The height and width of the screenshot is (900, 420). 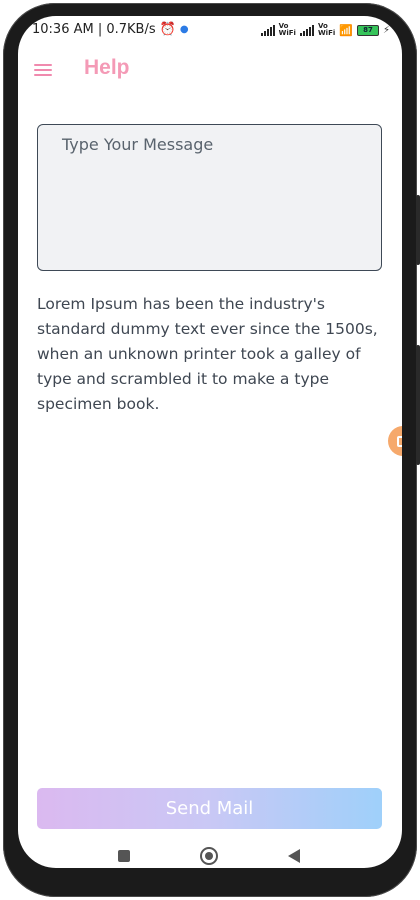 I want to click on status-right: Vo WiFi Vo WiFi 📶 87 ⚡, so click(x=325, y=29).